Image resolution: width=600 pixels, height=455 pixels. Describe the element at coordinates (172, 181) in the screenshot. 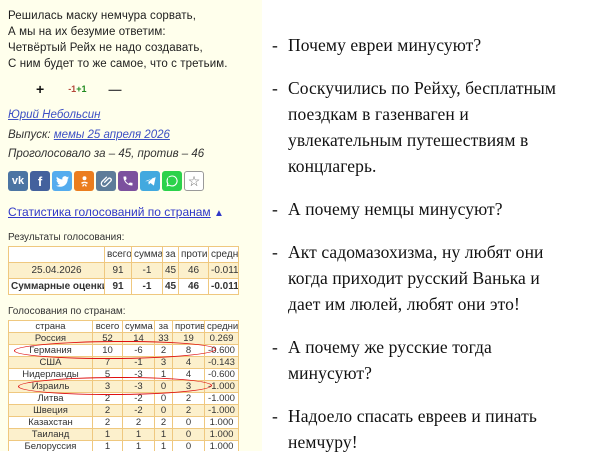

I see `whatsapp-icon` at that location.